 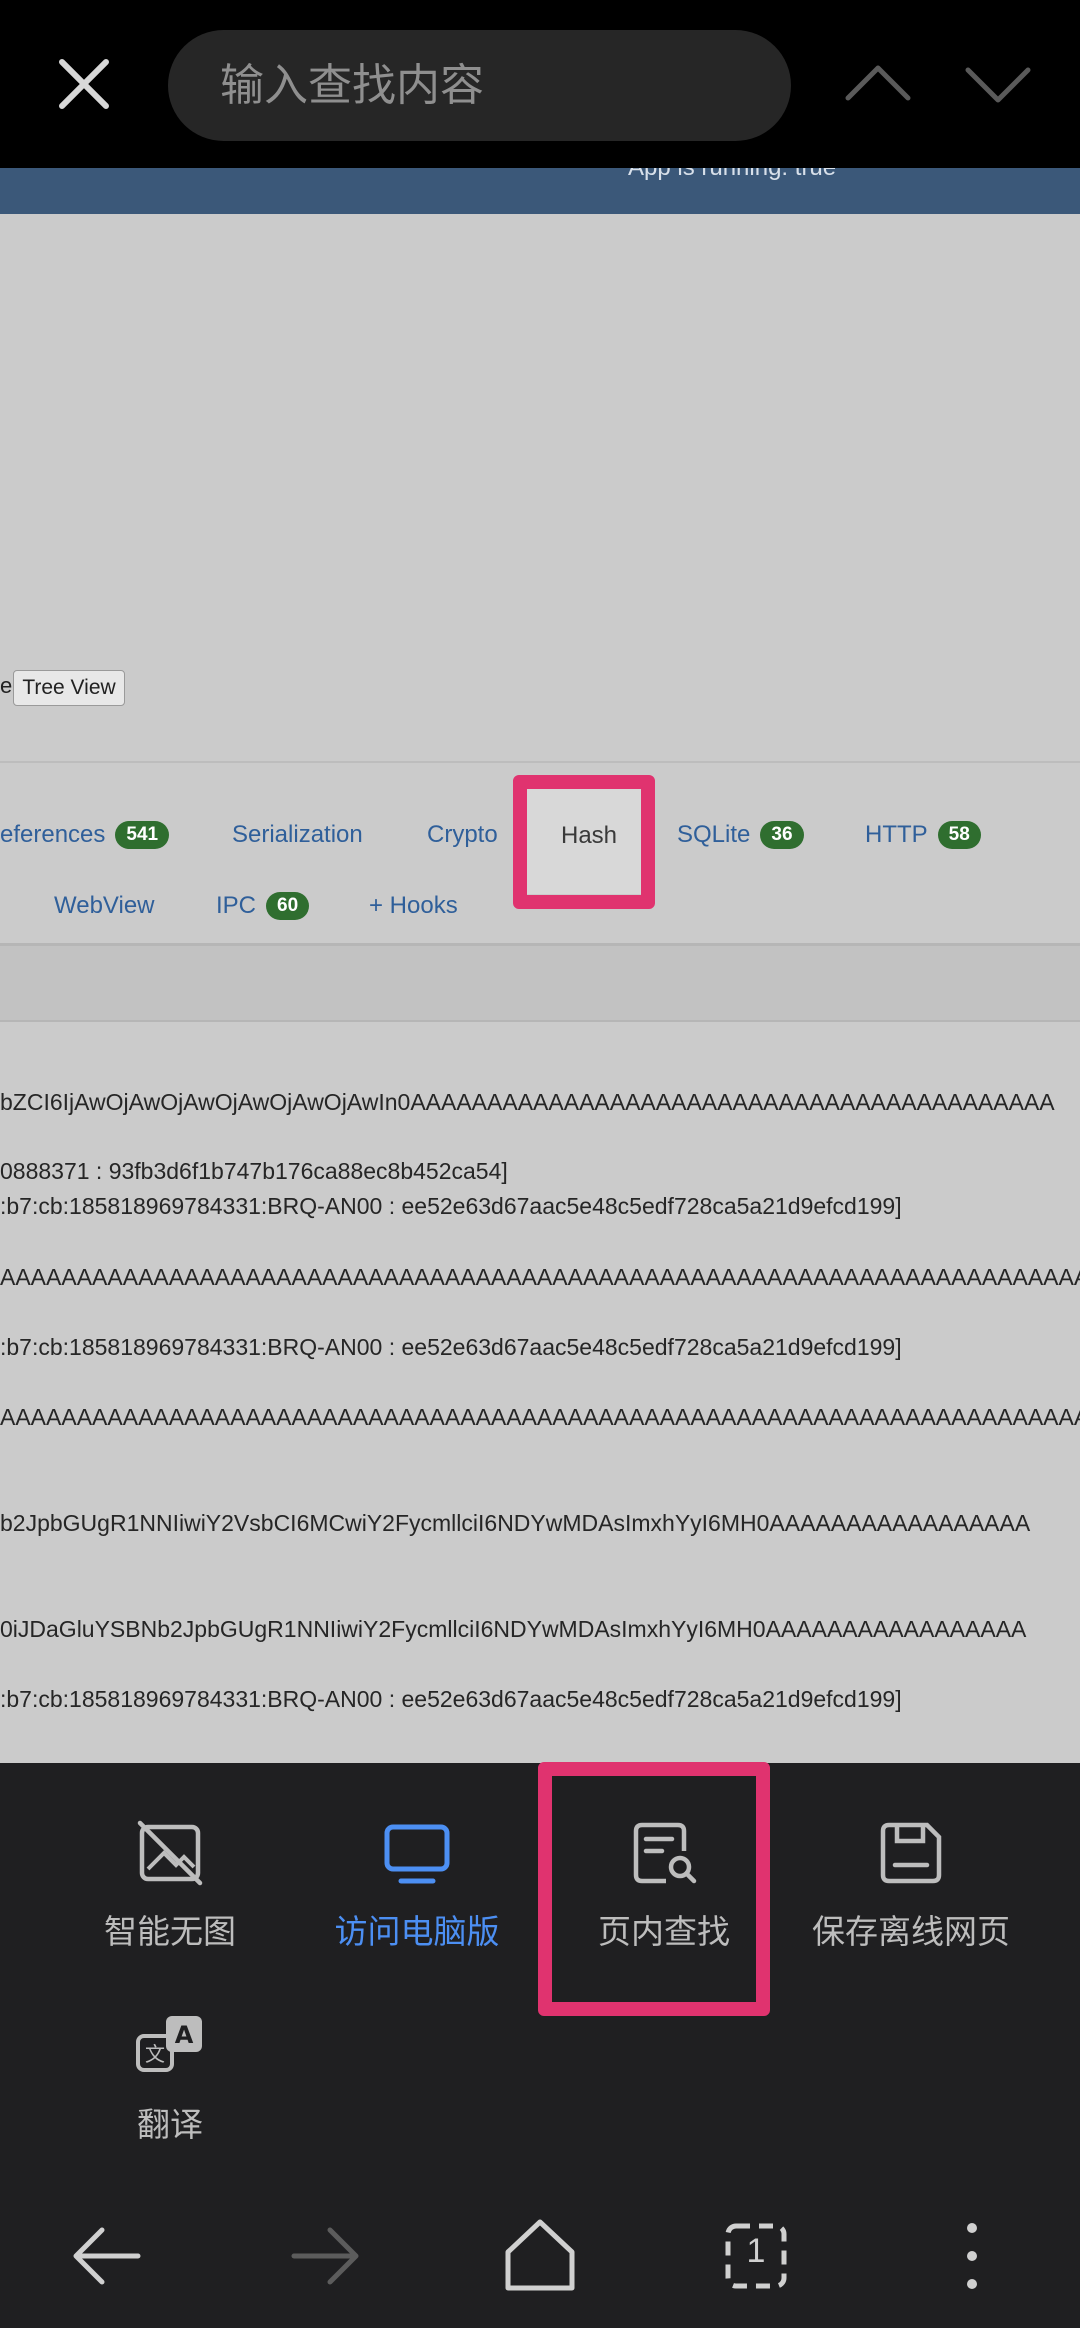 I want to click on tab-label: HTTP, so click(x=896, y=834).